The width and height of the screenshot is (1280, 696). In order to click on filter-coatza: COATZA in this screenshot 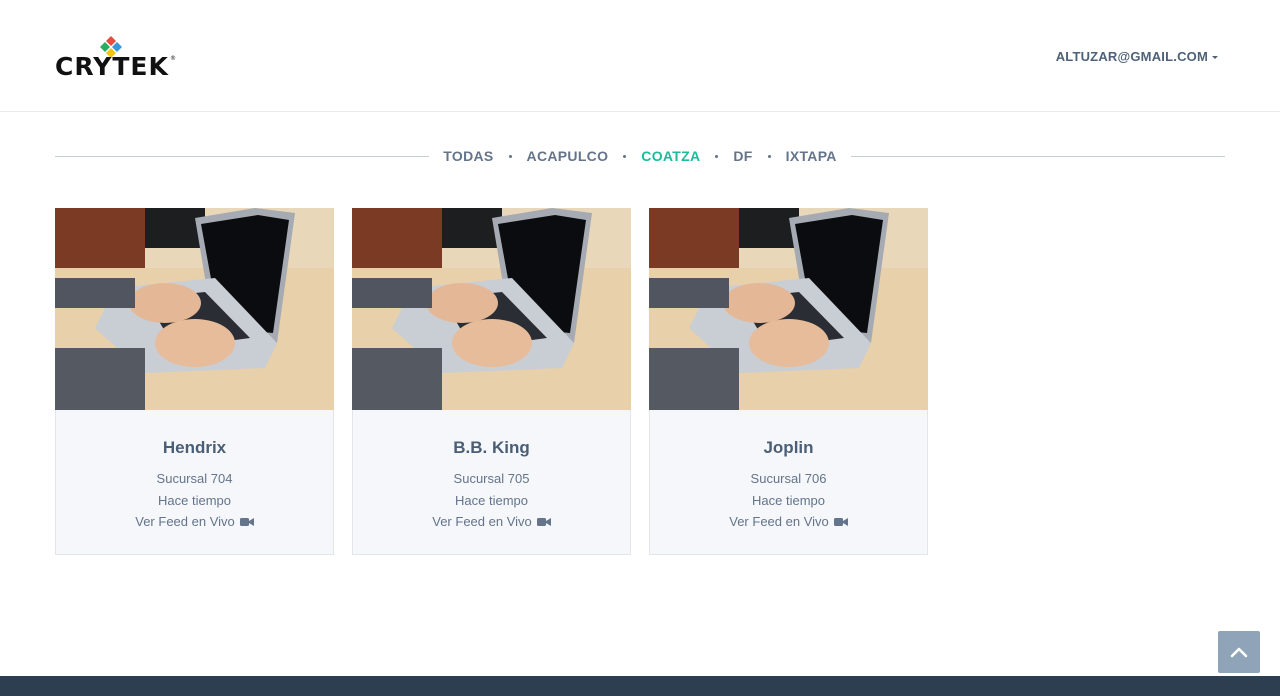, I will do `click(670, 156)`.